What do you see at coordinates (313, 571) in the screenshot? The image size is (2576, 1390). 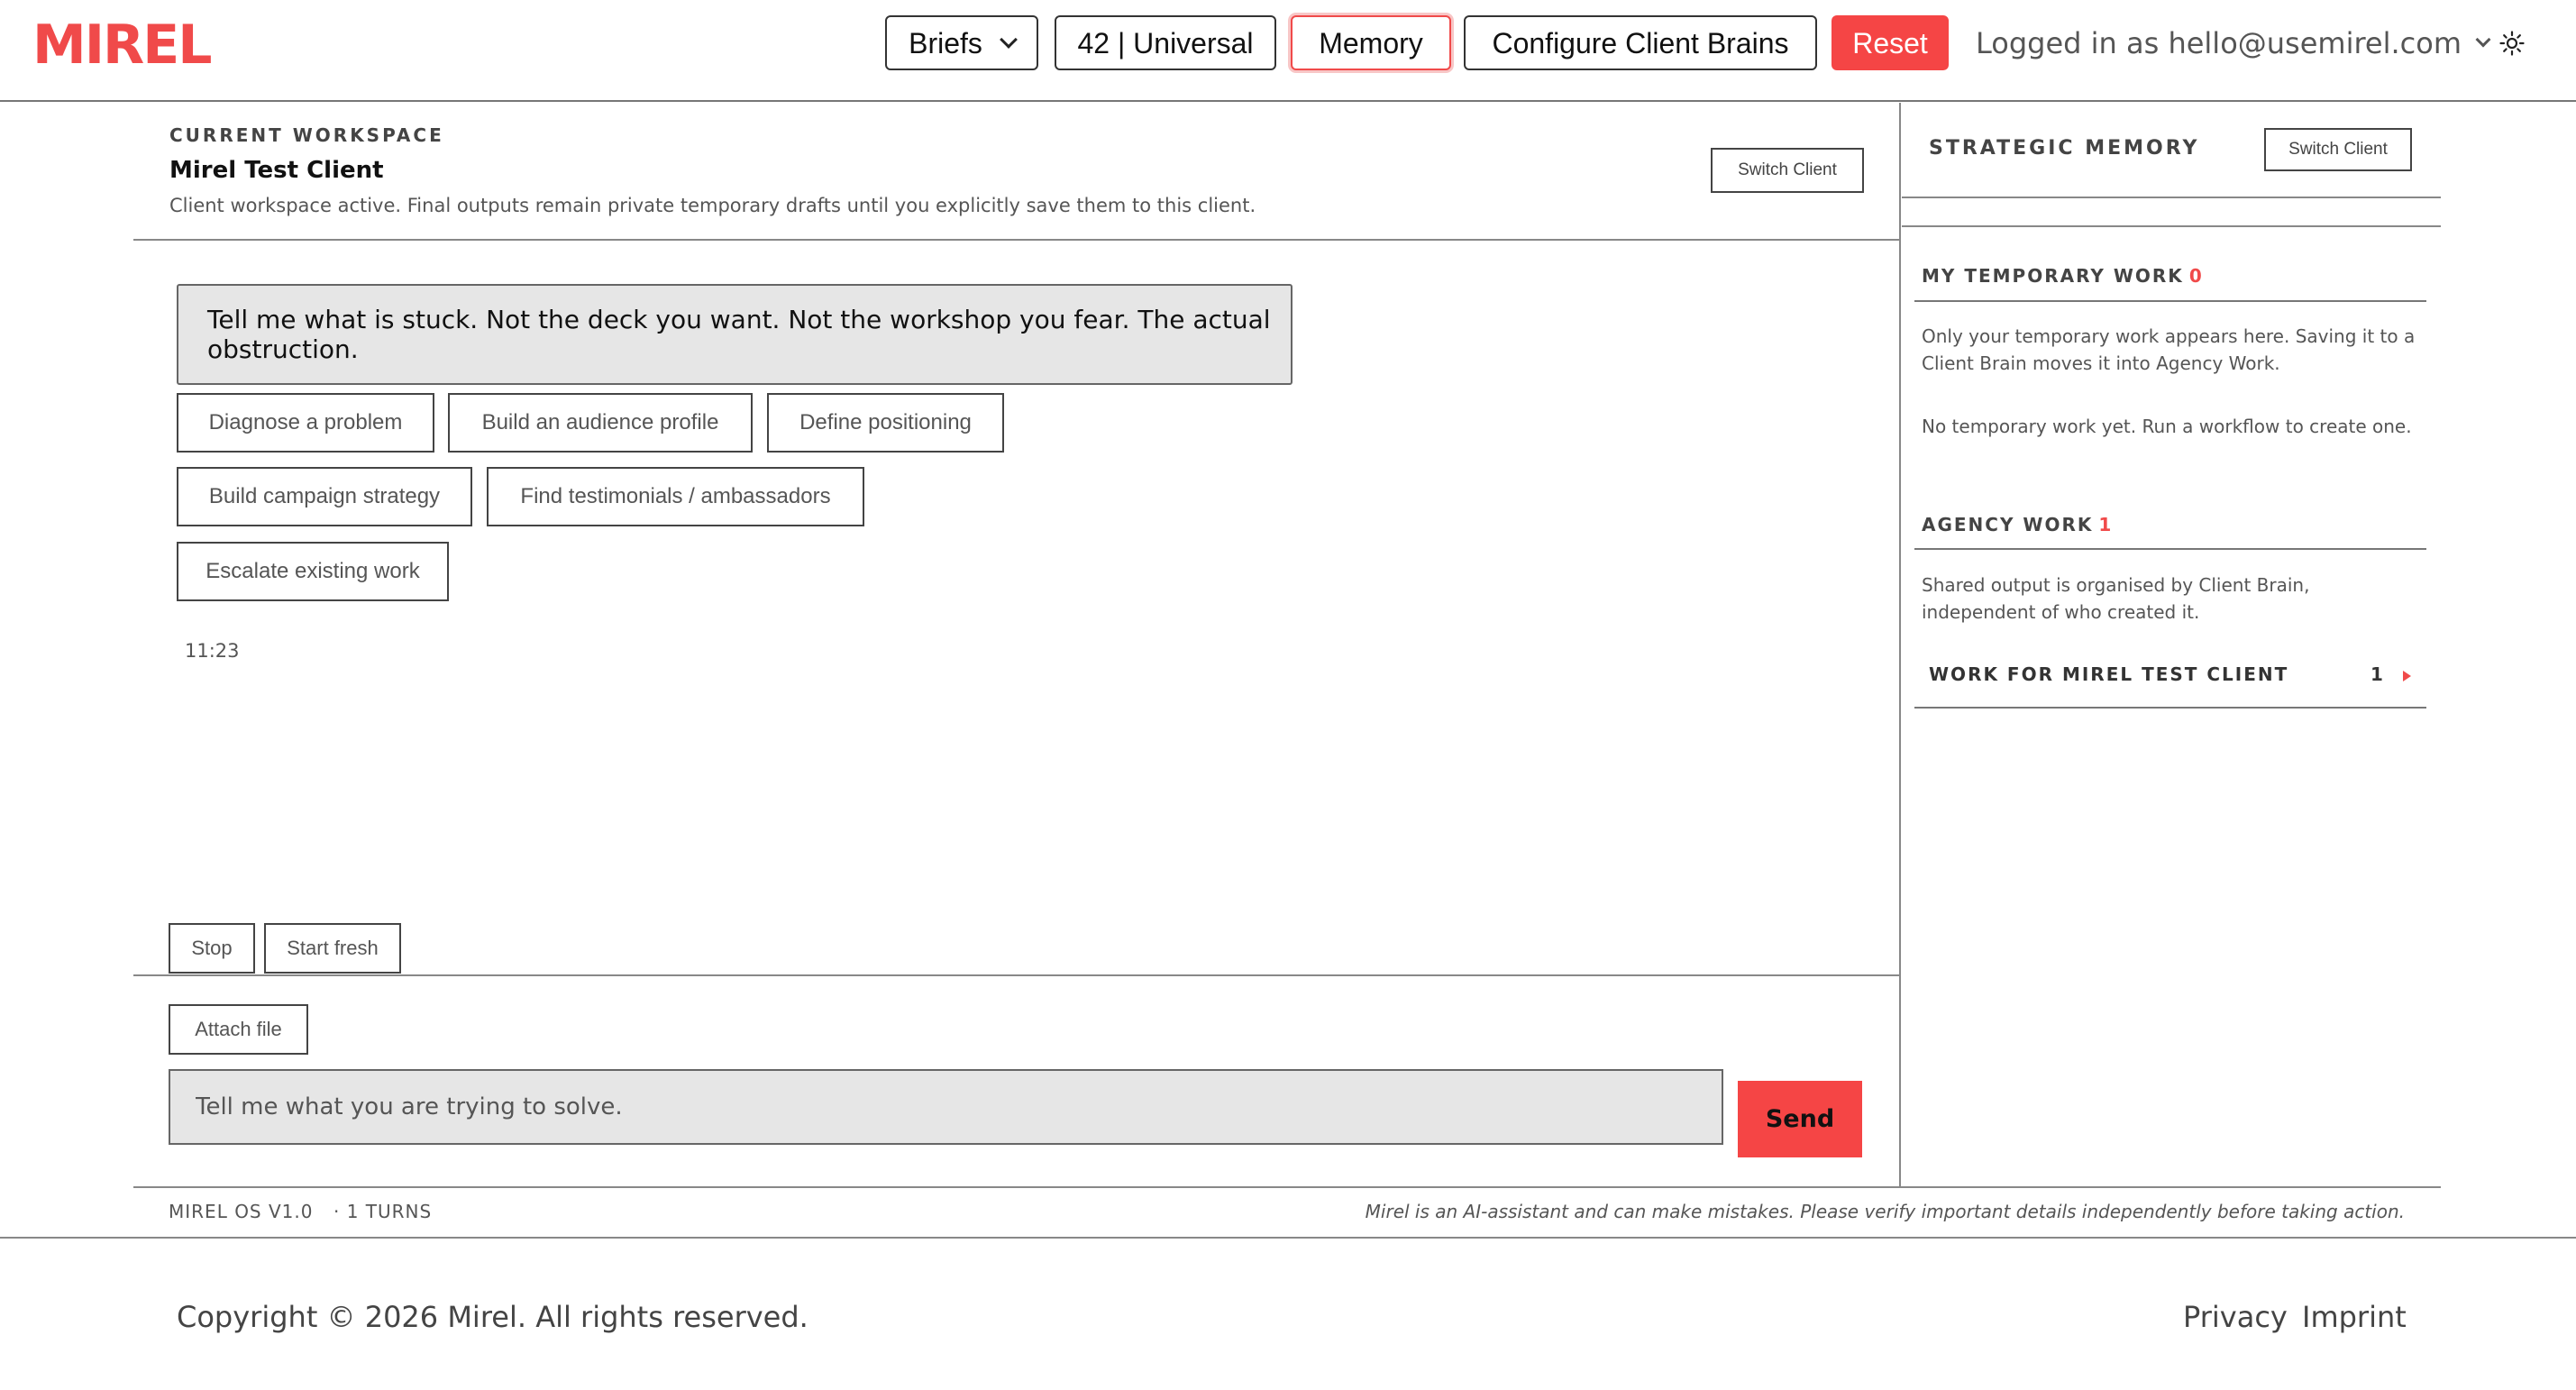 I see `chip-escalate-existing-work: Escalate existing work` at bounding box center [313, 571].